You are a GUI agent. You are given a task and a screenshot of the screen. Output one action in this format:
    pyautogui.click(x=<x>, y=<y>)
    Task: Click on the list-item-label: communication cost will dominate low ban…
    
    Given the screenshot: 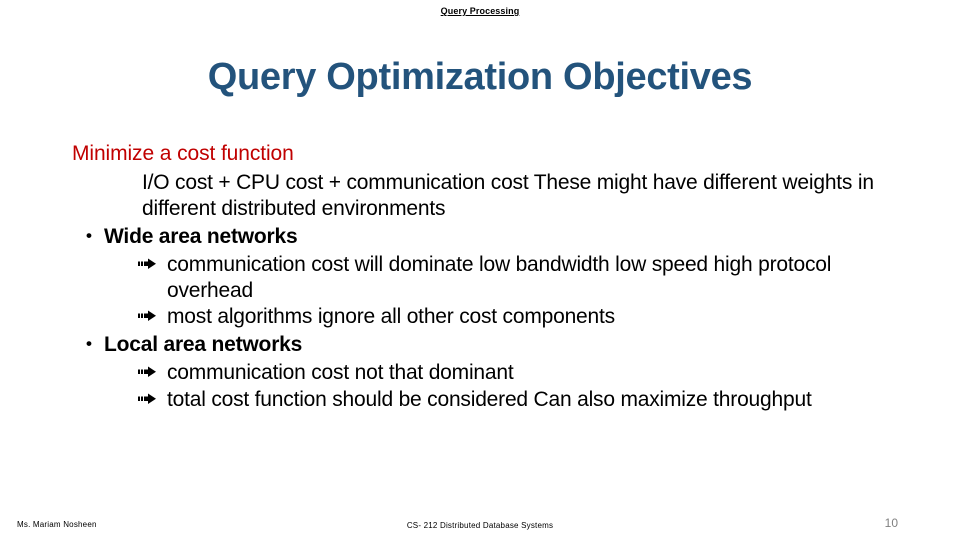 What is the action you would take?
    pyautogui.click(x=499, y=277)
    